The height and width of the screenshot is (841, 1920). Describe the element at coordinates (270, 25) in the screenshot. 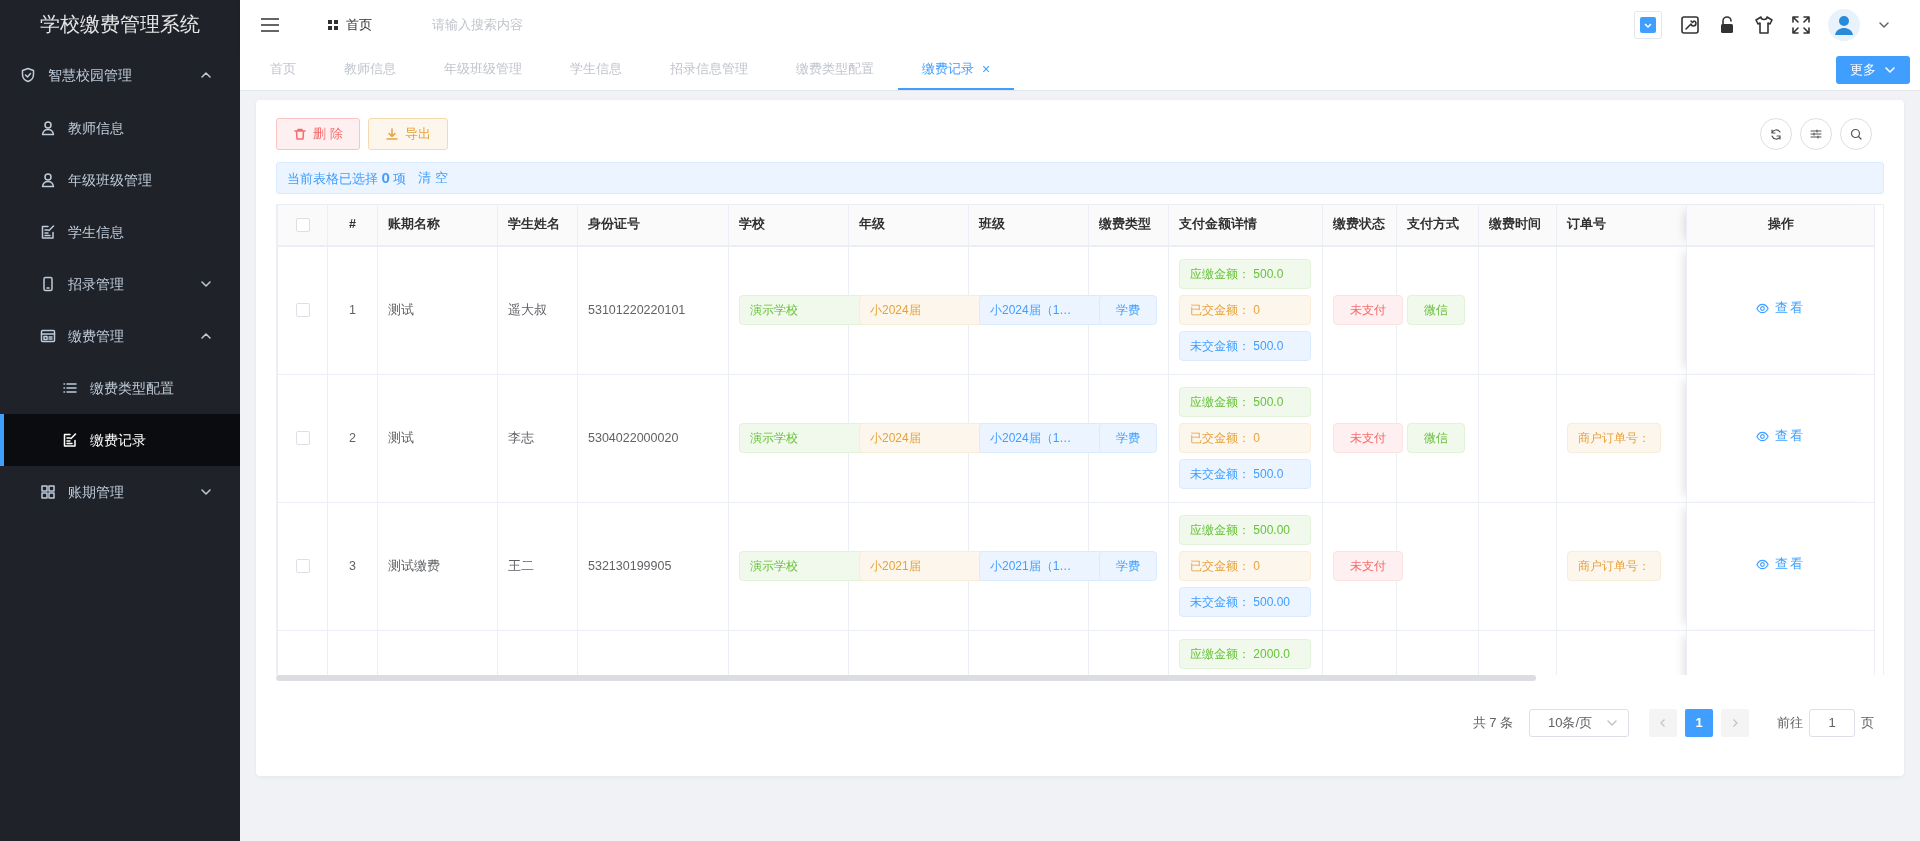

I see `menu-icon` at that location.